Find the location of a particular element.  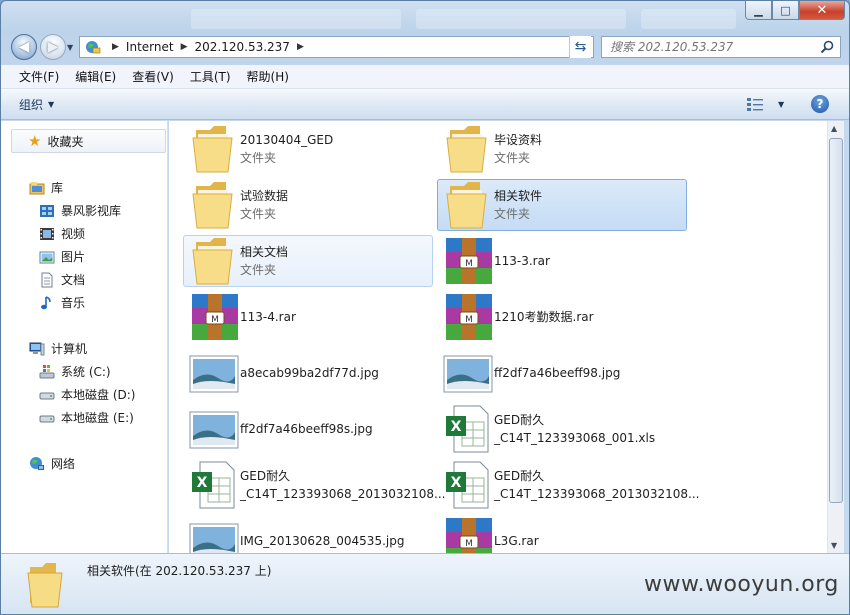

star-icon: ★ is located at coordinates (35, 141).